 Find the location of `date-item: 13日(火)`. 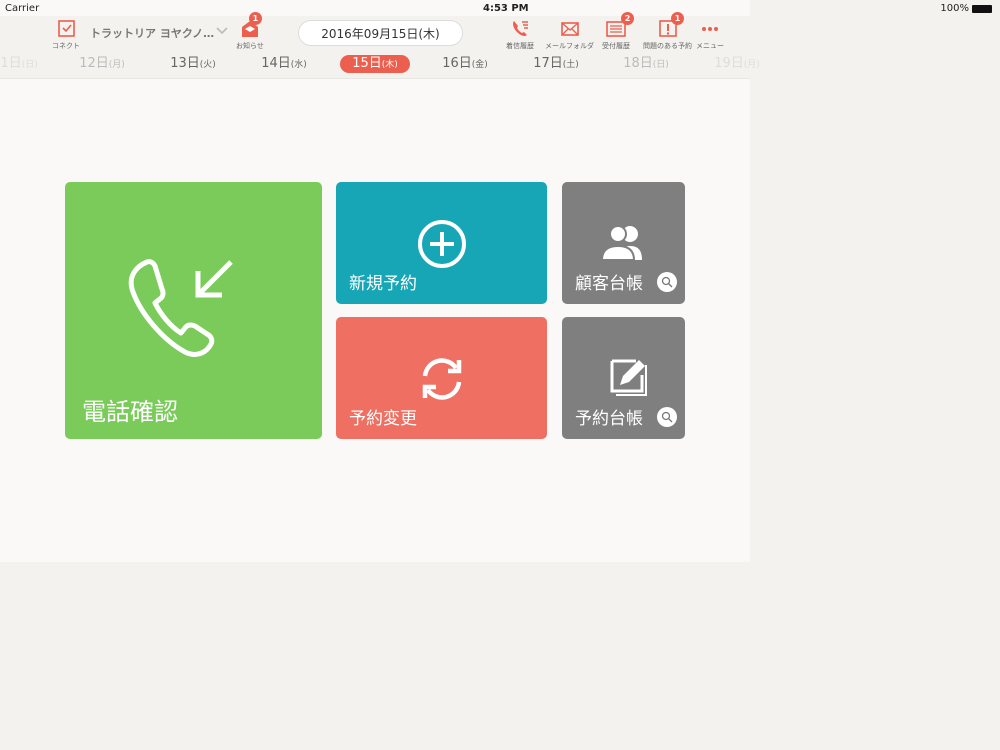

date-item: 13日(火) is located at coordinates (193, 64).